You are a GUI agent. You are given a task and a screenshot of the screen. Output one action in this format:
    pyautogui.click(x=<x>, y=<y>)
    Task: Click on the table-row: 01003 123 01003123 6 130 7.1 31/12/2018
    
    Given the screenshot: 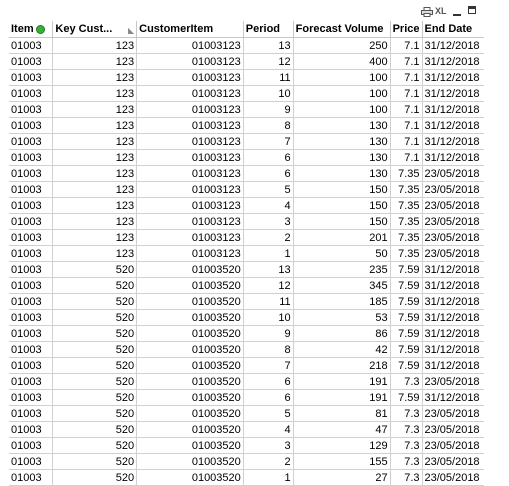 What is the action you would take?
    pyautogui.click(x=246, y=157)
    